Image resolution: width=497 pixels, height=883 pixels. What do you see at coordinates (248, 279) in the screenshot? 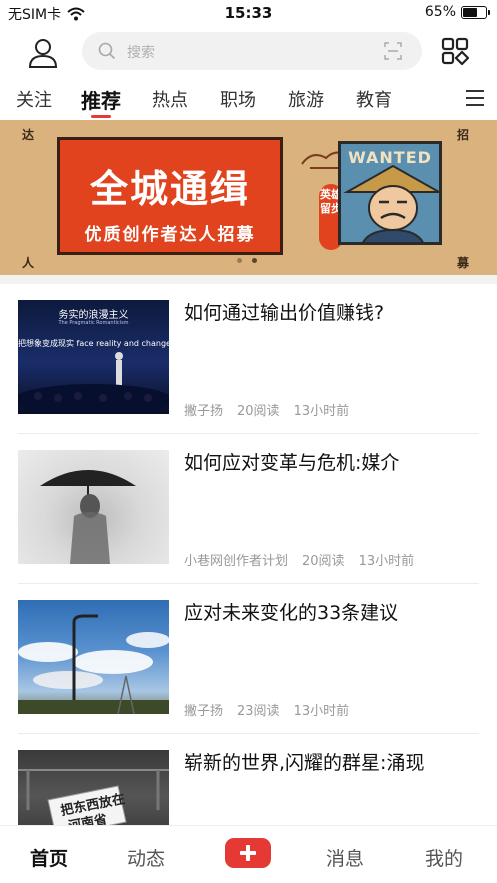
I see `section-divider` at bounding box center [248, 279].